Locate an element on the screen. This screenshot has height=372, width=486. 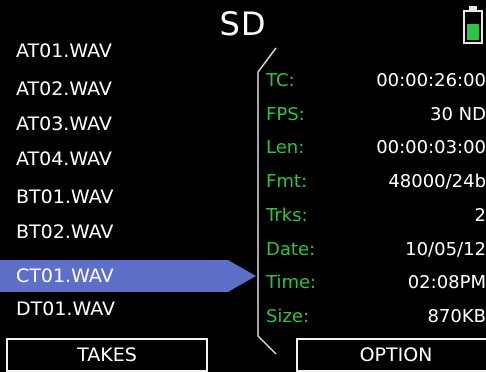
detail-label: Fmt: is located at coordinates (287, 181).